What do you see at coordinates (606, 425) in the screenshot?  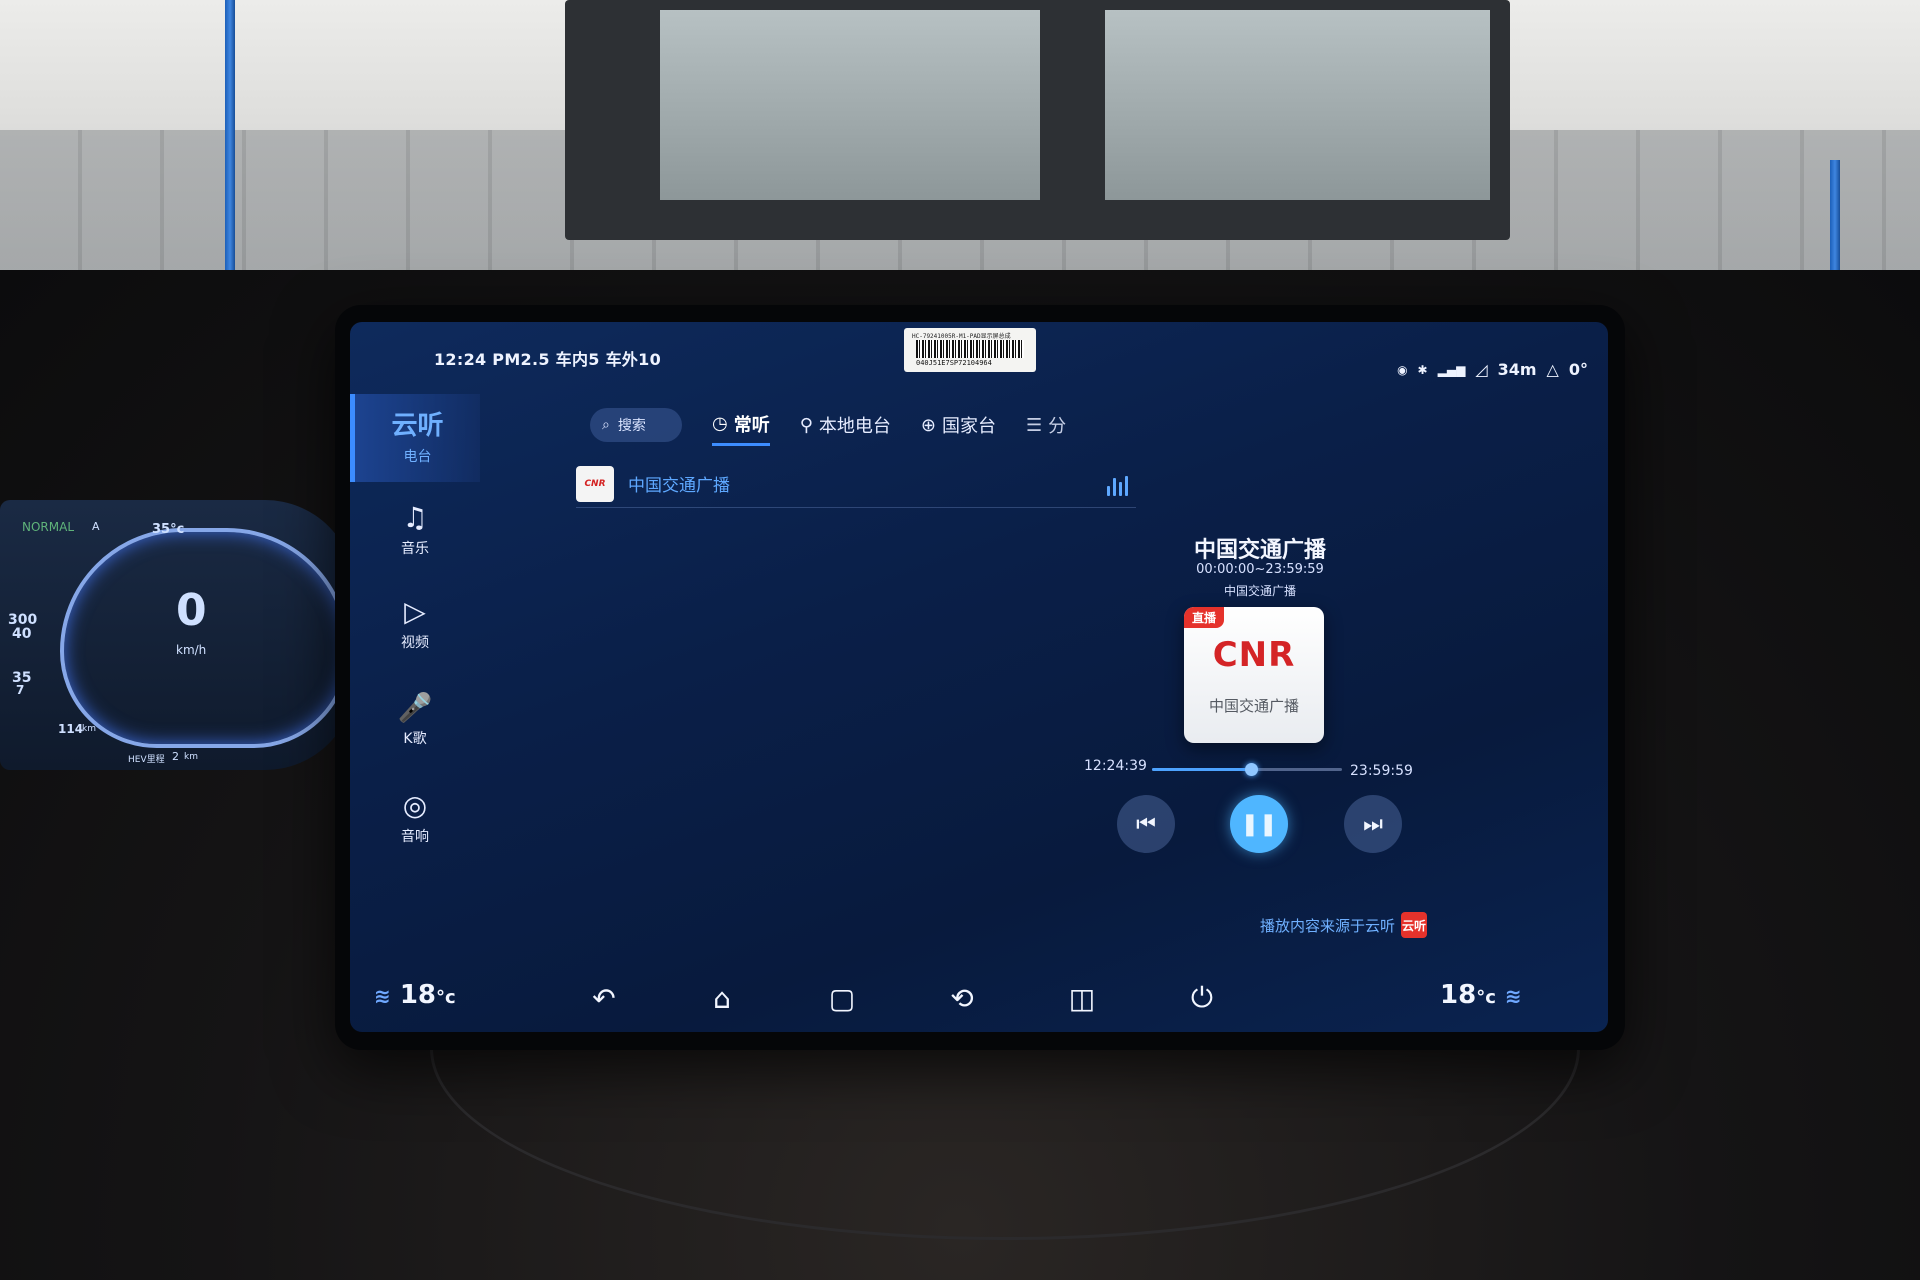 I see `search-icon: ⌕` at bounding box center [606, 425].